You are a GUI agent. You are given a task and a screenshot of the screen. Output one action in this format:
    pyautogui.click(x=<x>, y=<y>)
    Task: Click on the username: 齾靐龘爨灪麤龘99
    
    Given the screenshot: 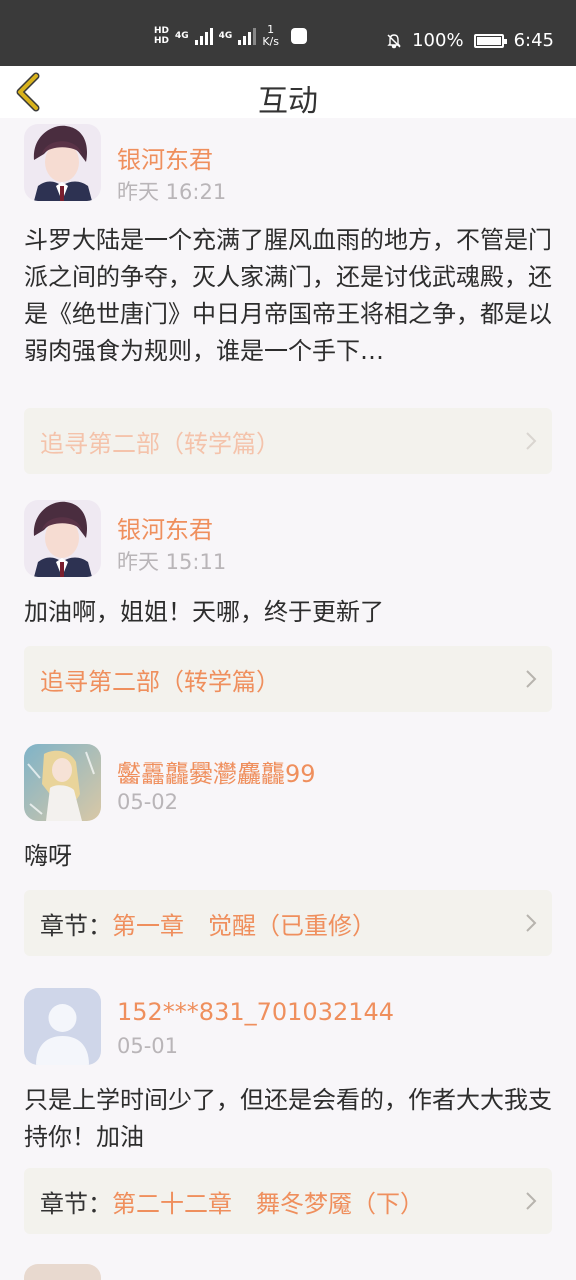 What is the action you would take?
    pyautogui.click(x=216, y=771)
    